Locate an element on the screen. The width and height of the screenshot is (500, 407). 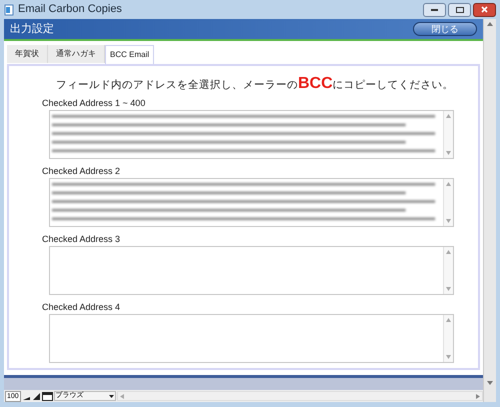
horizontal-scrollbar is located at coordinates (299, 396).